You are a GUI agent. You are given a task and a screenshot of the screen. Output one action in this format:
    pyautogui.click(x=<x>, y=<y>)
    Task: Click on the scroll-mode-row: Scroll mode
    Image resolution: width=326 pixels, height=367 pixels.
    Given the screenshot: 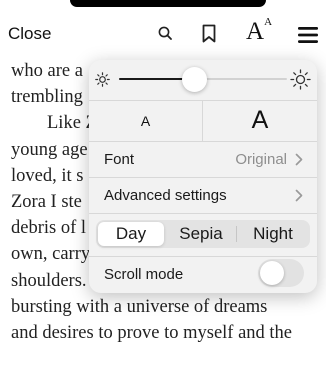 What is the action you would take?
    pyautogui.click(x=203, y=274)
    